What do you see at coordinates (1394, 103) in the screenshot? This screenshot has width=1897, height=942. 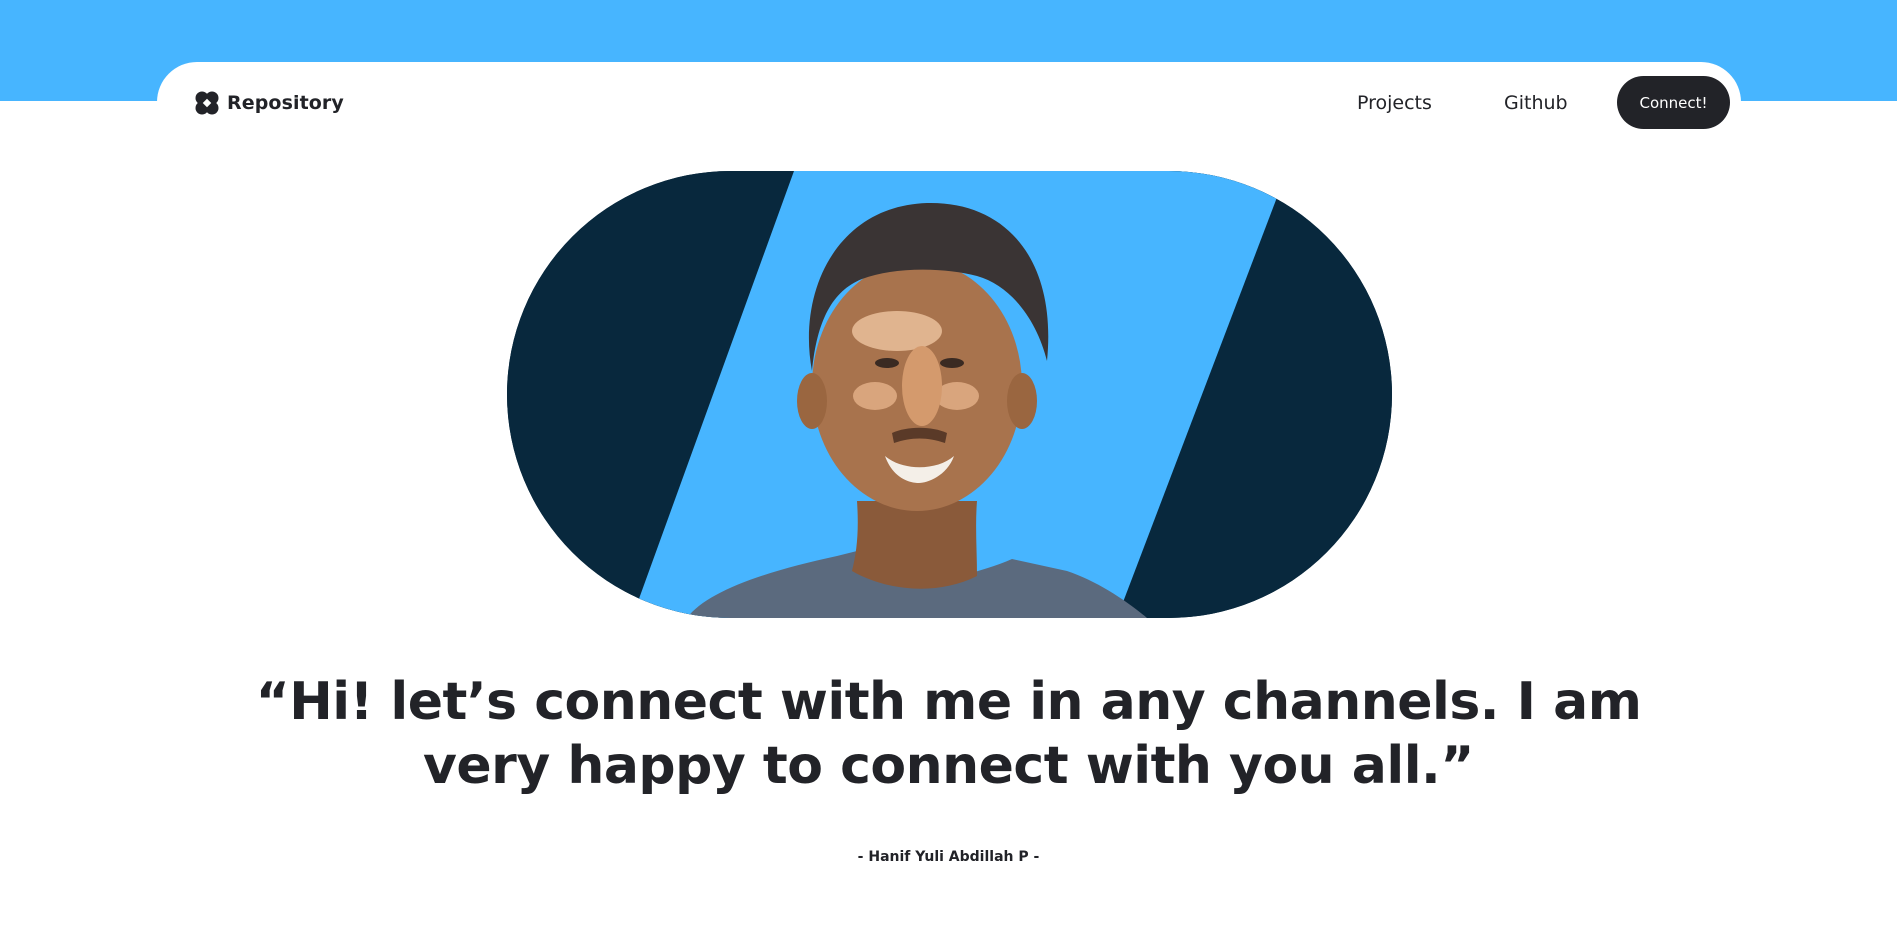 I see `nav-link-projects: Projects` at bounding box center [1394, 103].